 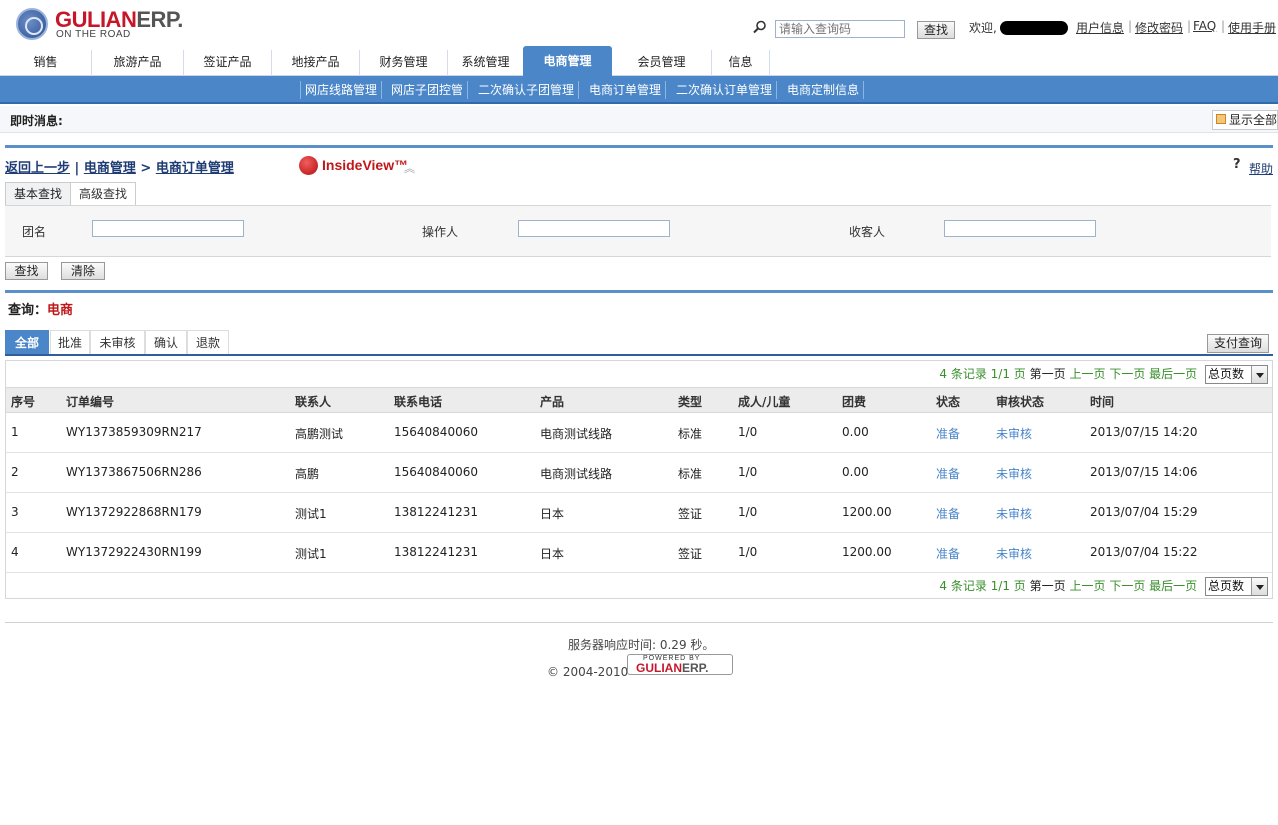 I want to click on copyright-text: © 2004-2010, so click(x=588, y=672).